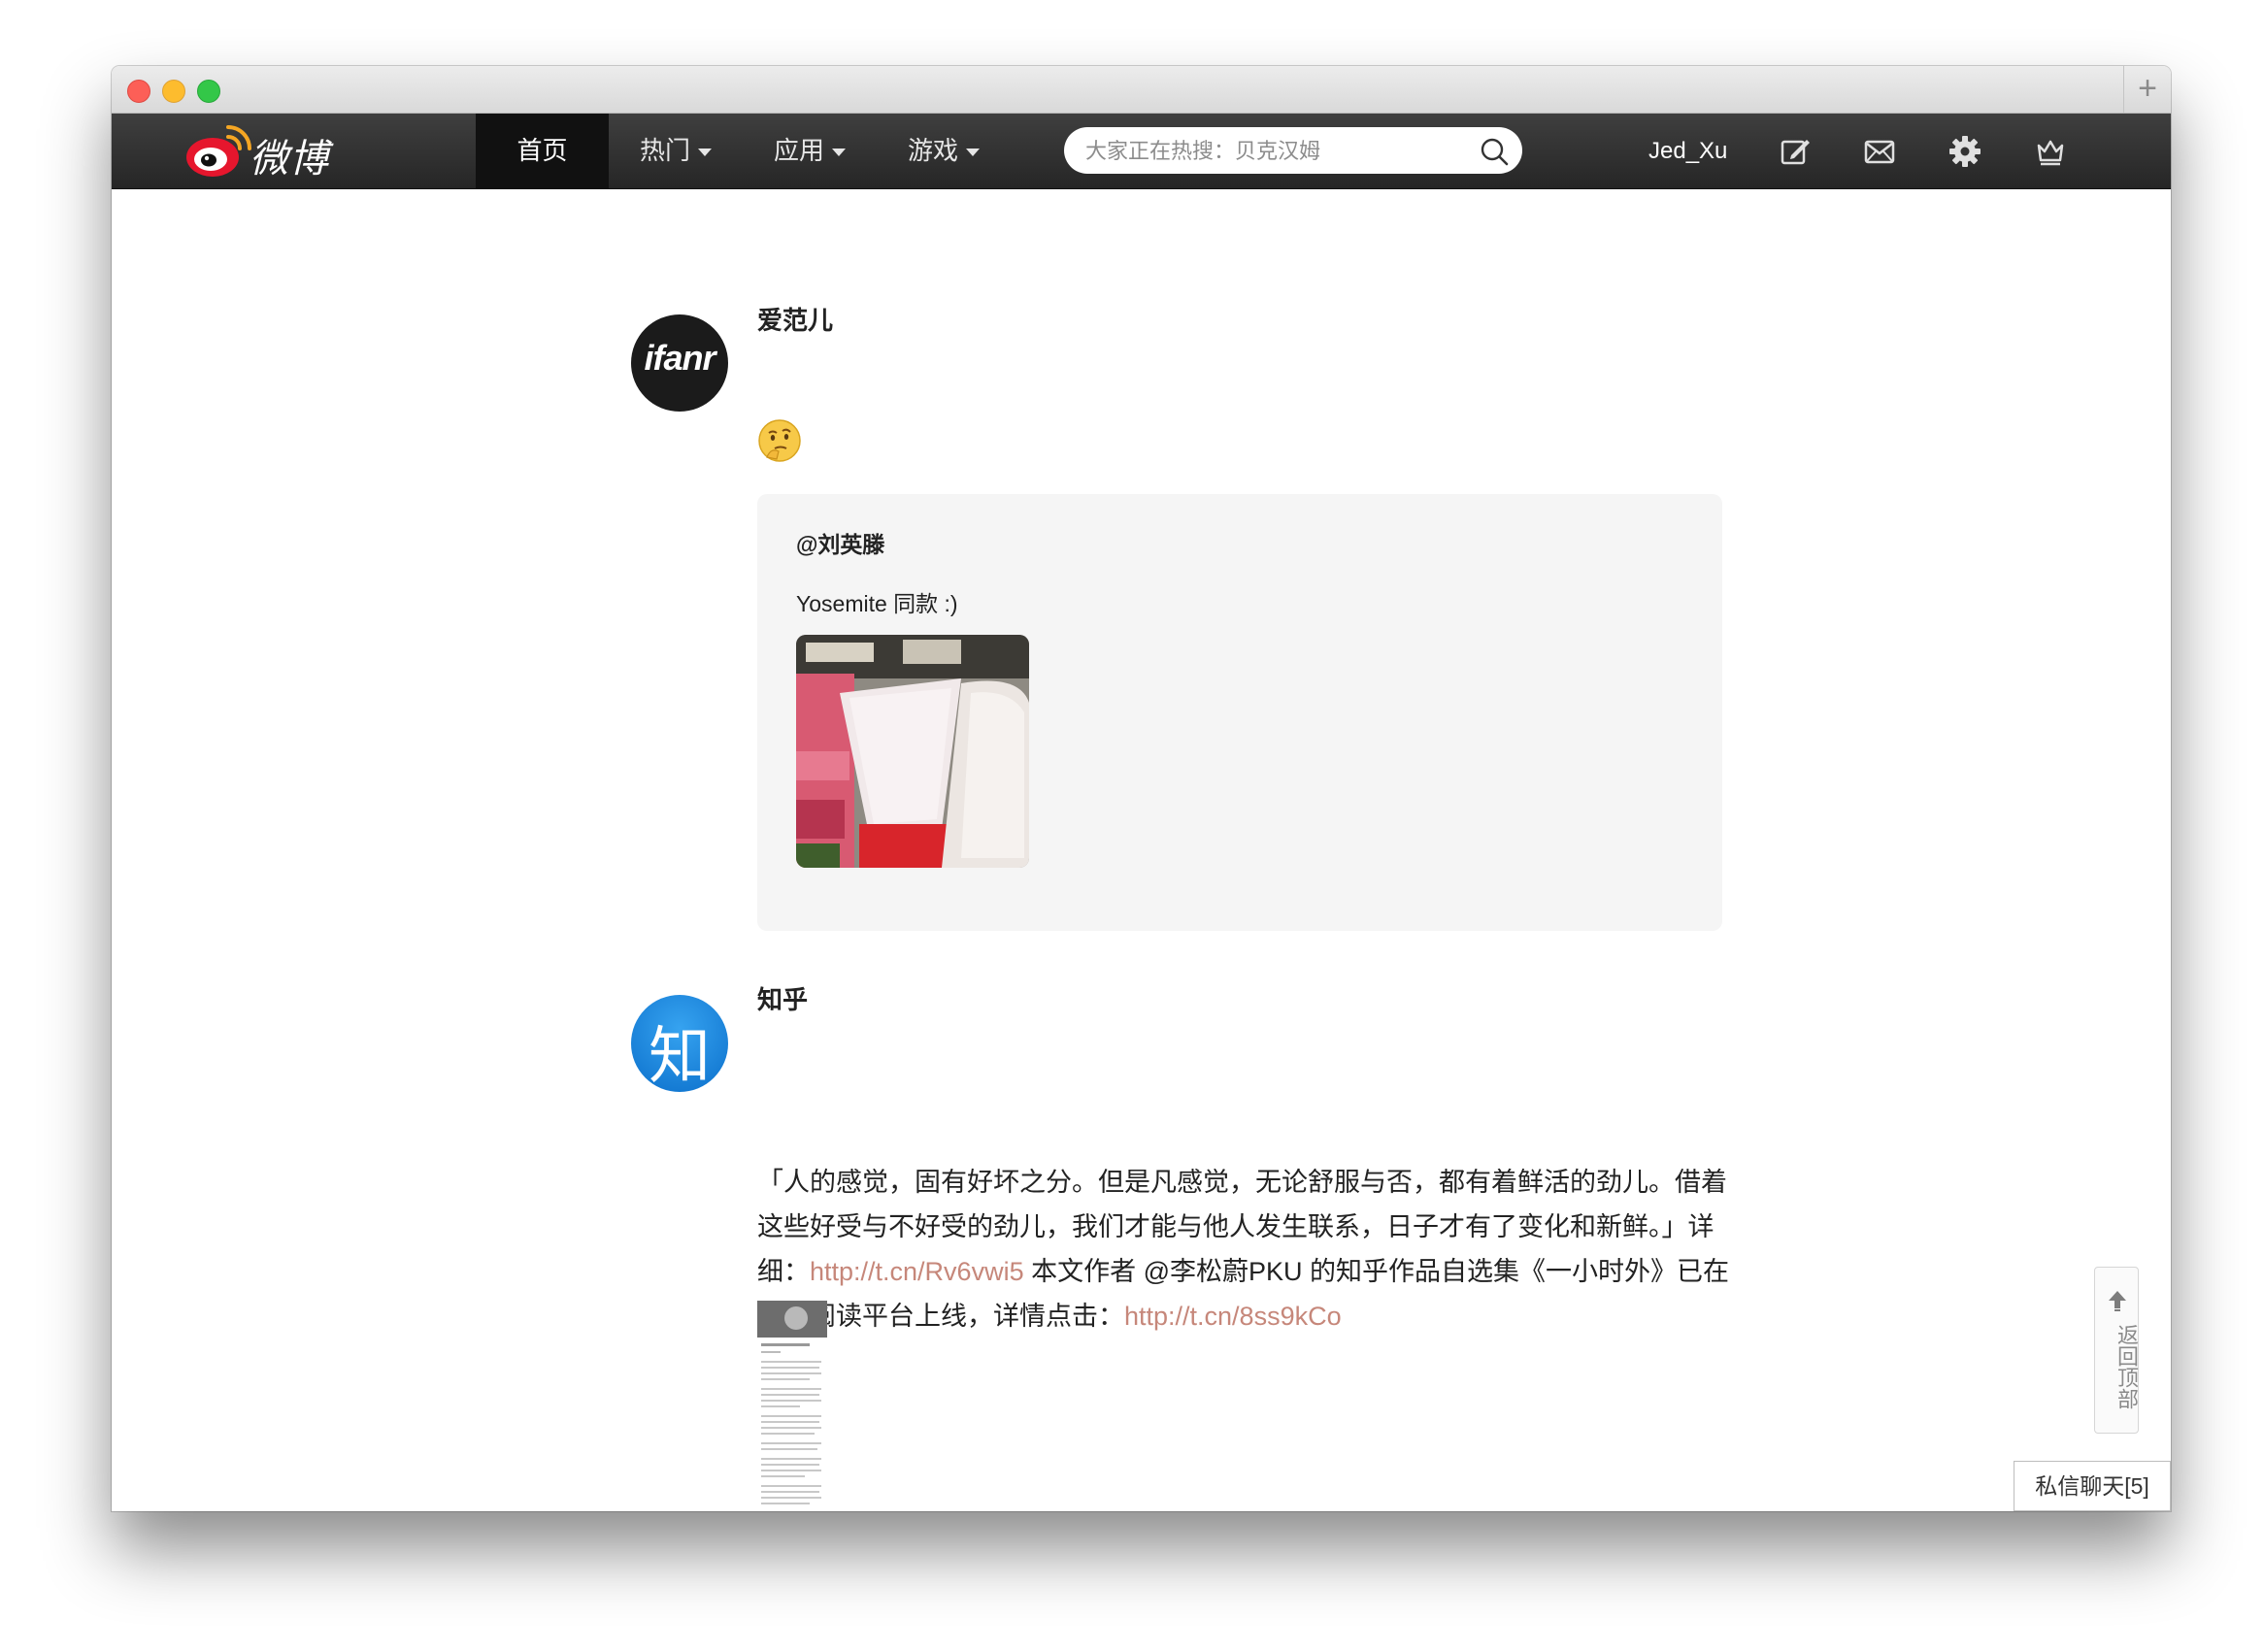 This screenshot has width=2264, height=1652. Describe the element at coordinates (680, 358) in the screenshot. I see `avatar-logo-text: ifanr` at that location.